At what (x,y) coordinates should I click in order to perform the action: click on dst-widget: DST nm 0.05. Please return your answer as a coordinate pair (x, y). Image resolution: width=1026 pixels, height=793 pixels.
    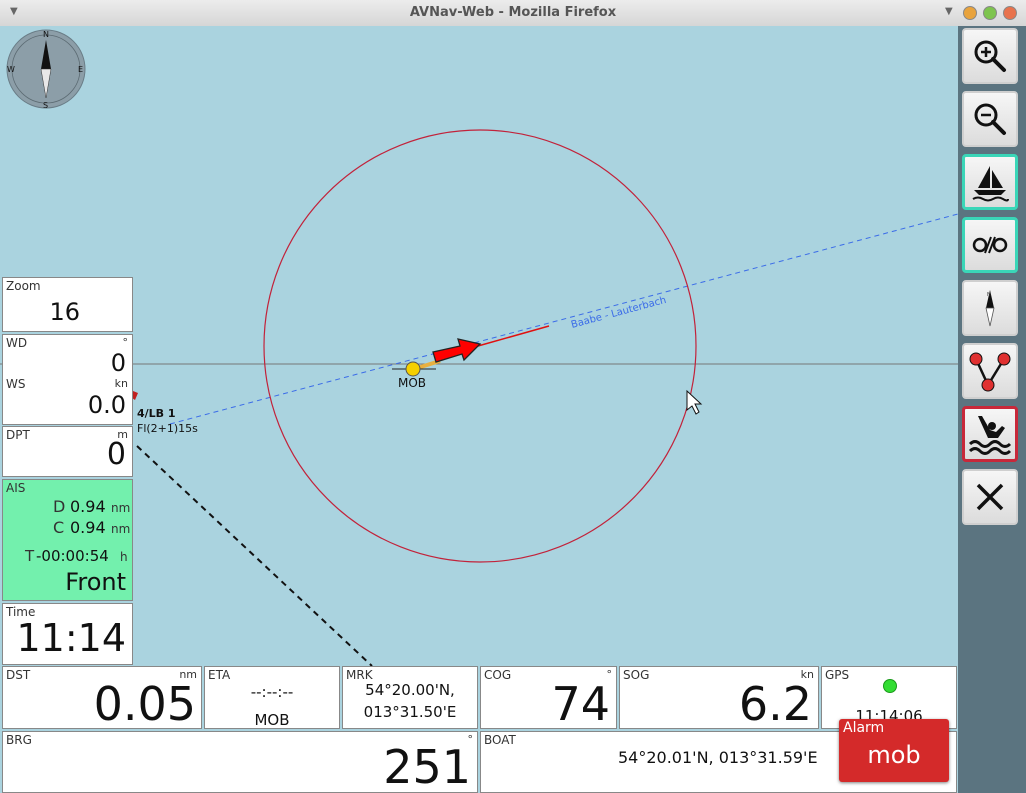
    Looking at the image, I should click on (102, 697).